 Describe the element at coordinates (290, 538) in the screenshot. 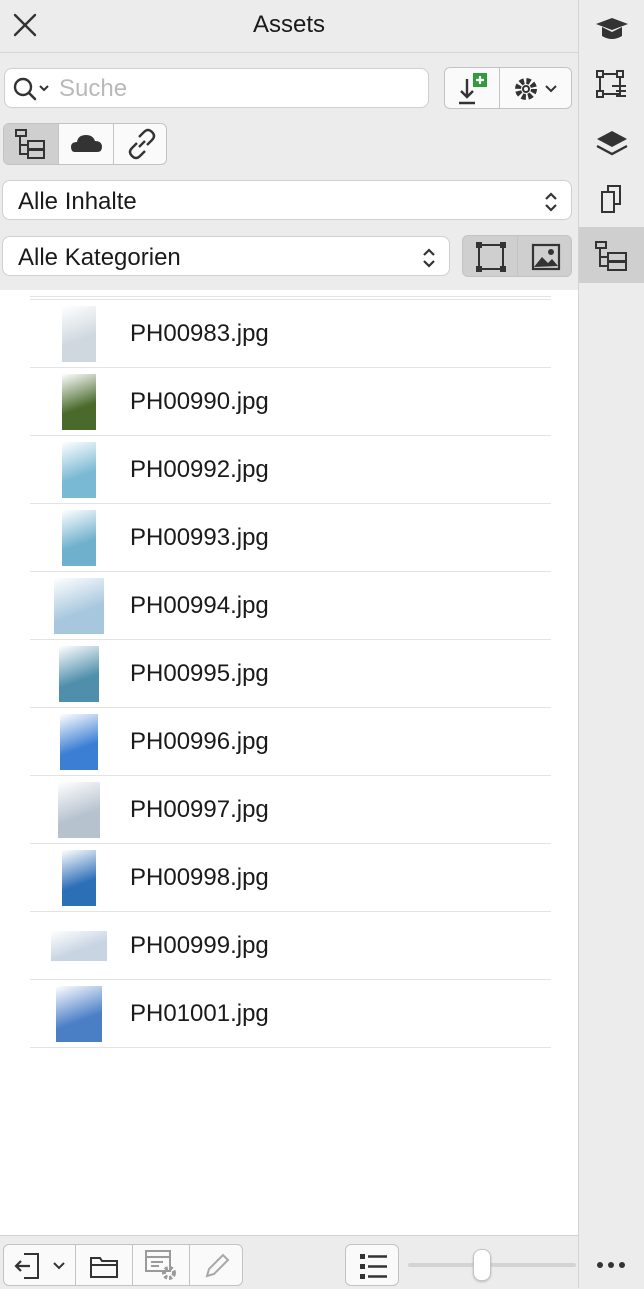

I see `list-item: PH00993.jpg` at that location.